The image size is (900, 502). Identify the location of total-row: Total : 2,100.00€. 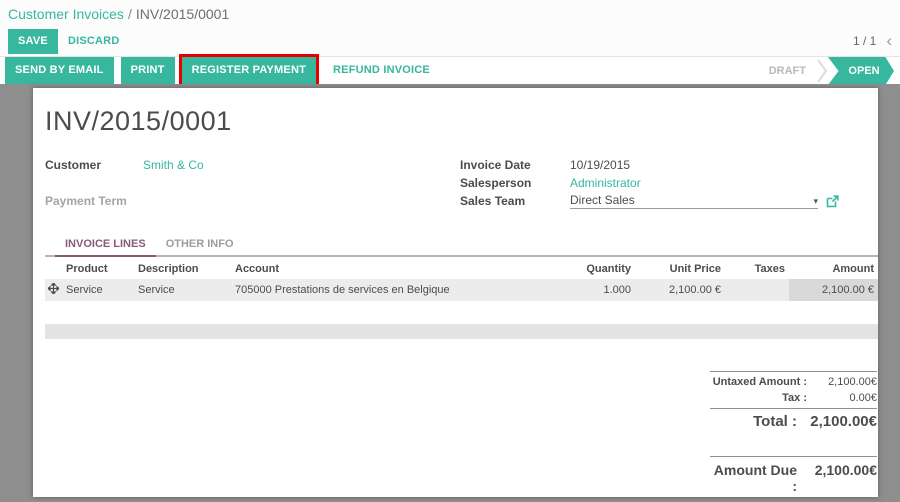
(793, 420).